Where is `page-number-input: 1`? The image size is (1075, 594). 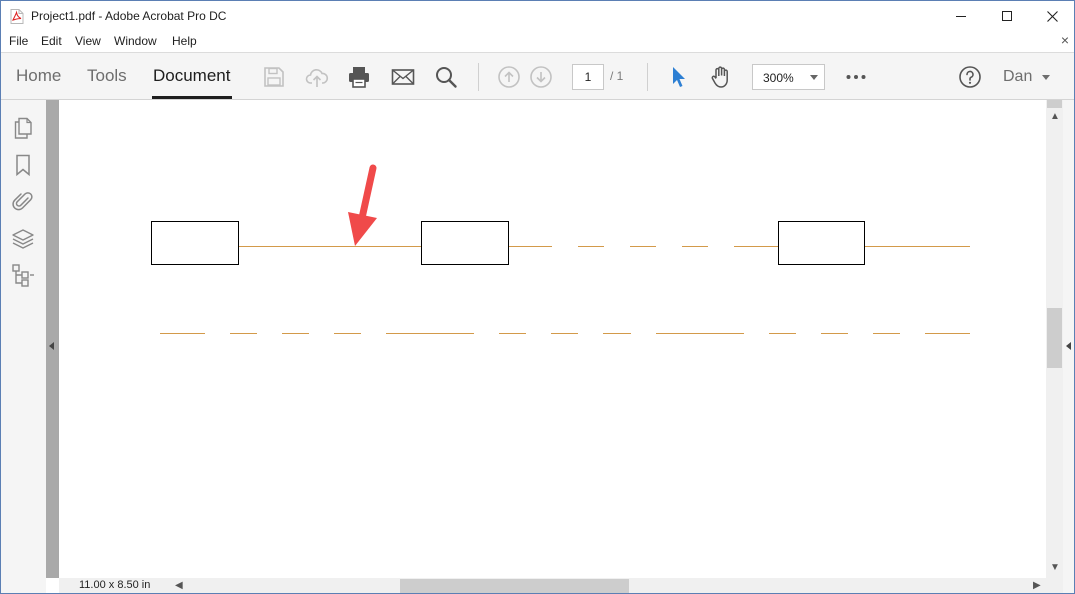
page-number-input: 1 is located at coordinates (588, 77).